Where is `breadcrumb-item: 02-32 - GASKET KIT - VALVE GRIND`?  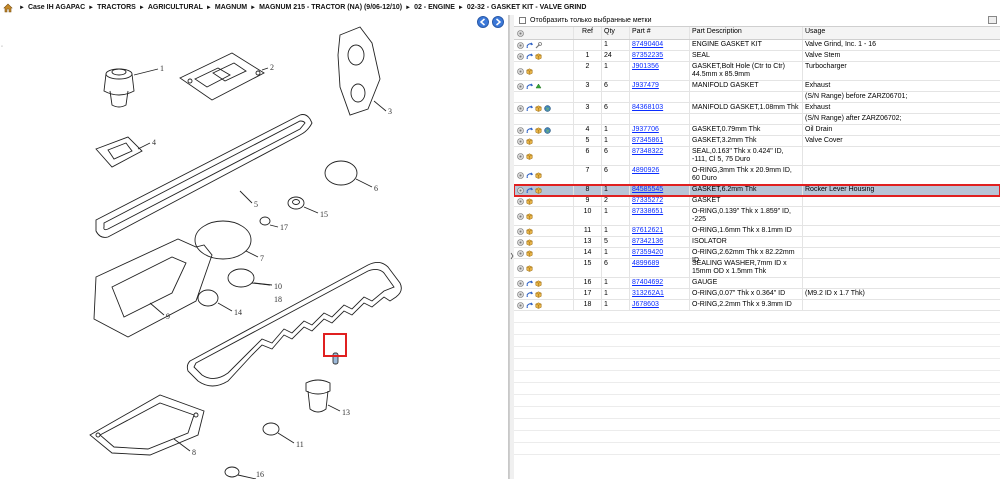
breadcrumb-item: 02-32 - GASKET KIT - VALVE GRIND is located at coordinates (527, 7).